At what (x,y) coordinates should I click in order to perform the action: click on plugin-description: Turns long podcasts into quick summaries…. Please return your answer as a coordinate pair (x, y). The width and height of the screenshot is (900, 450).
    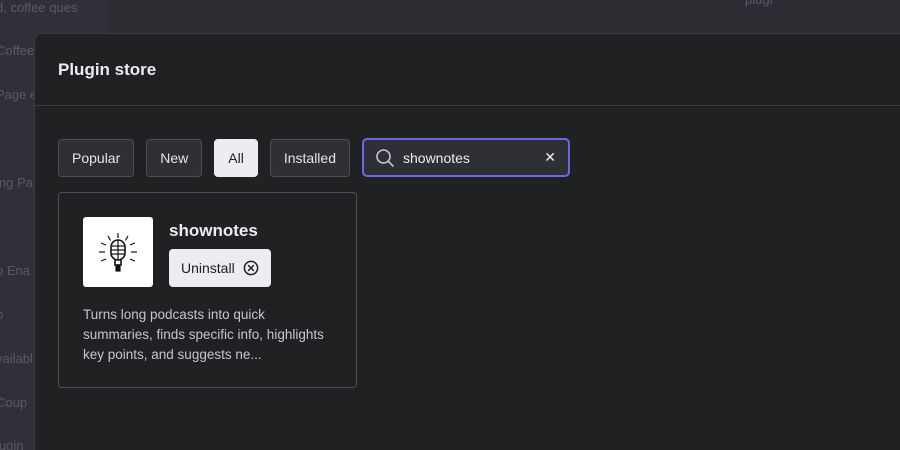
    Looking at the image, I should click on (203, 334).